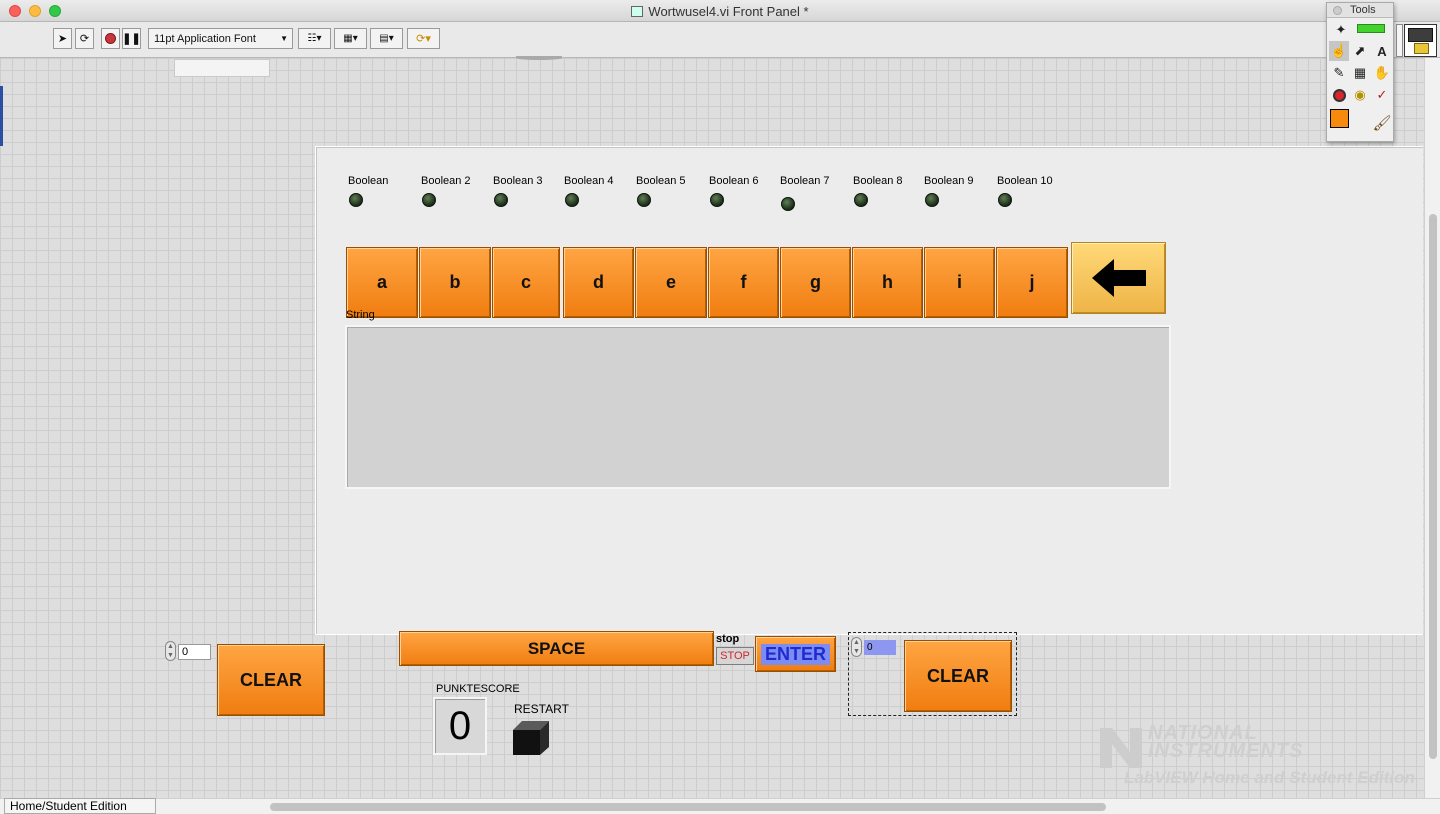 This screenshot has width=1440, height=814. I want to click on enter-button: ENTER, so click(795, 654).